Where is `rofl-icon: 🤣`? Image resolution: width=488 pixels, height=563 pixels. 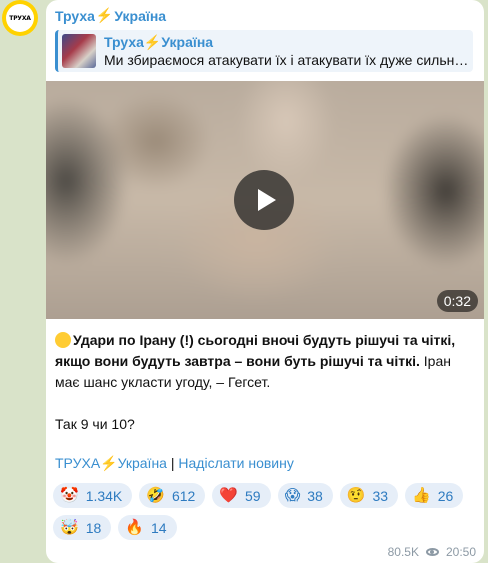 rofl-icon: 🤣 is located at coordinates (155, 495).